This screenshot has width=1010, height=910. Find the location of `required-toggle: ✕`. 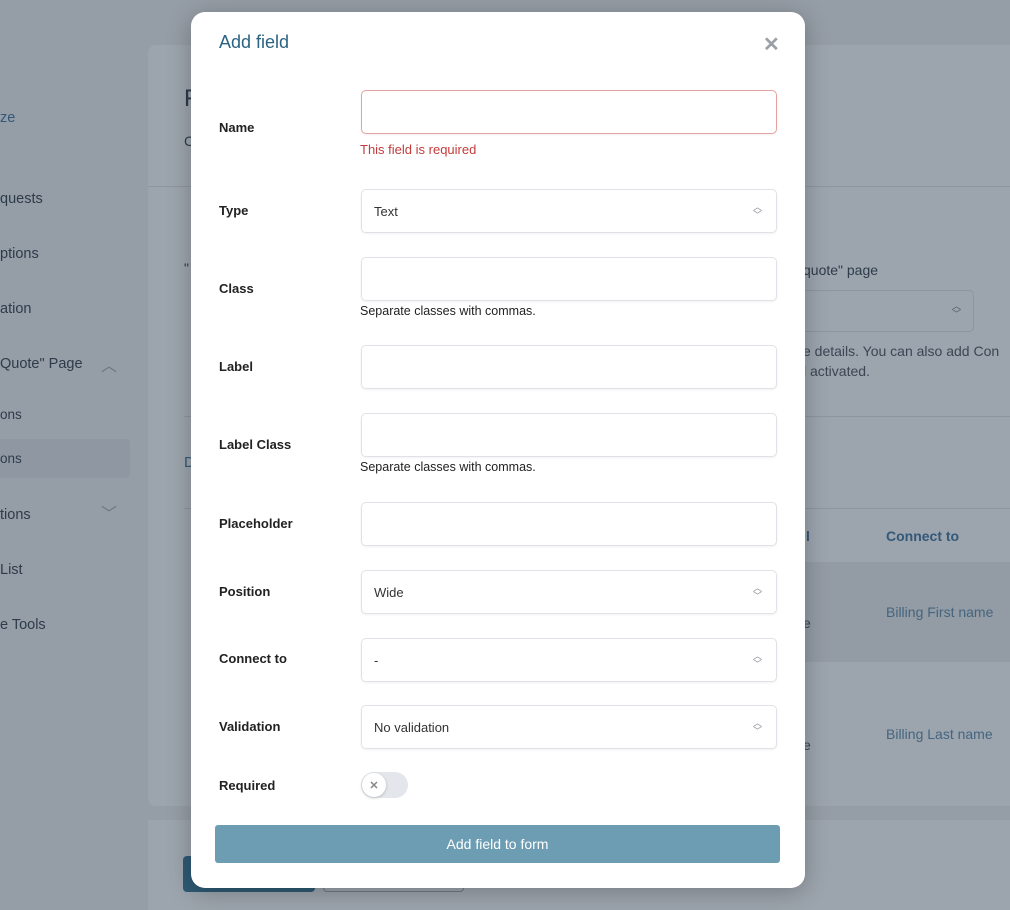

required-toggle: ✕ is located at coordinates (384, 785).